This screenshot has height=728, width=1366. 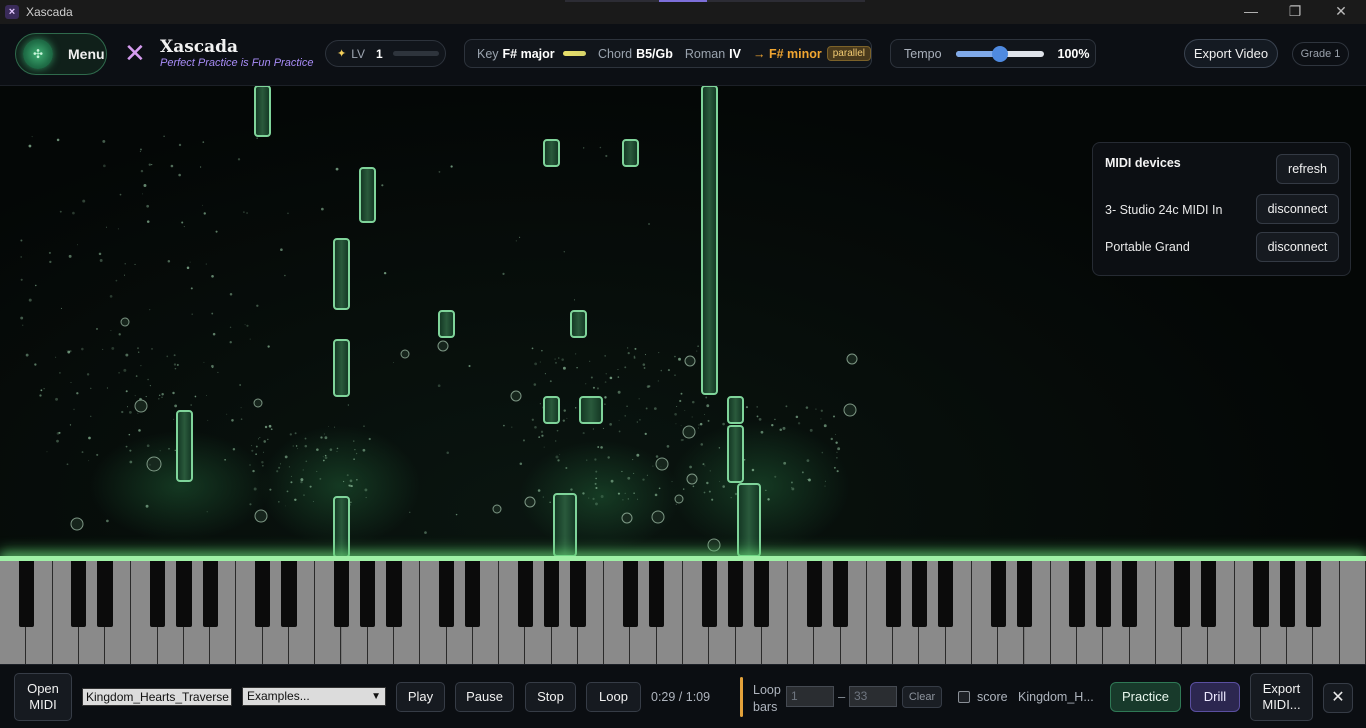 I want to click on refresh-button: refresh, so click(x=1307, y=169).